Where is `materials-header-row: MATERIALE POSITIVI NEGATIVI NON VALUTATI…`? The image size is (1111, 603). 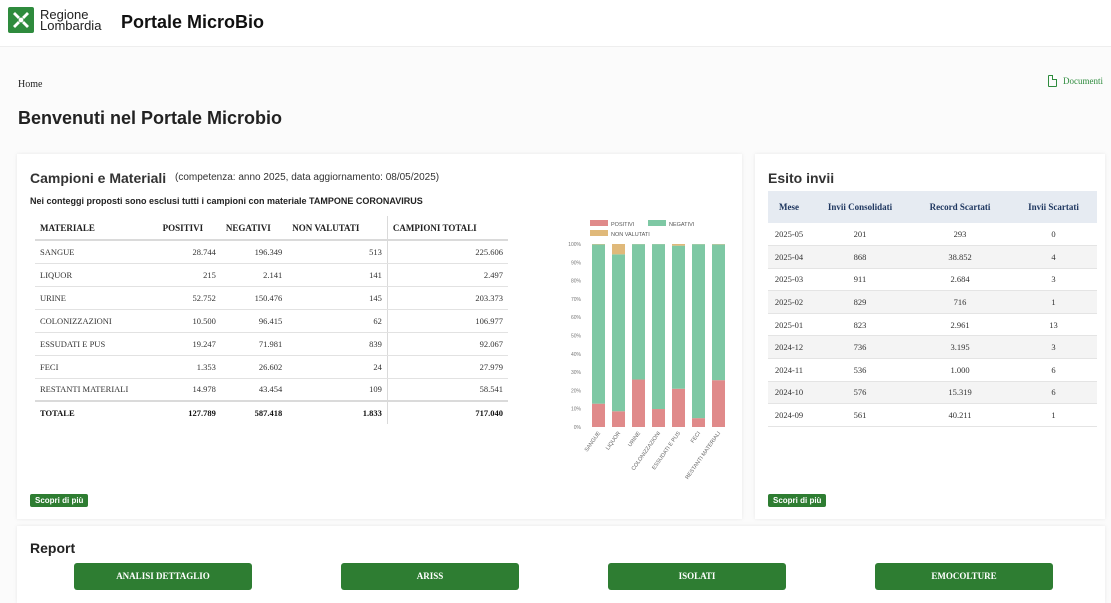
materials-header-row: MATERIALE POSITIVI NEGATIVI NON VALUTATI… is located at coordinates (271, 228).